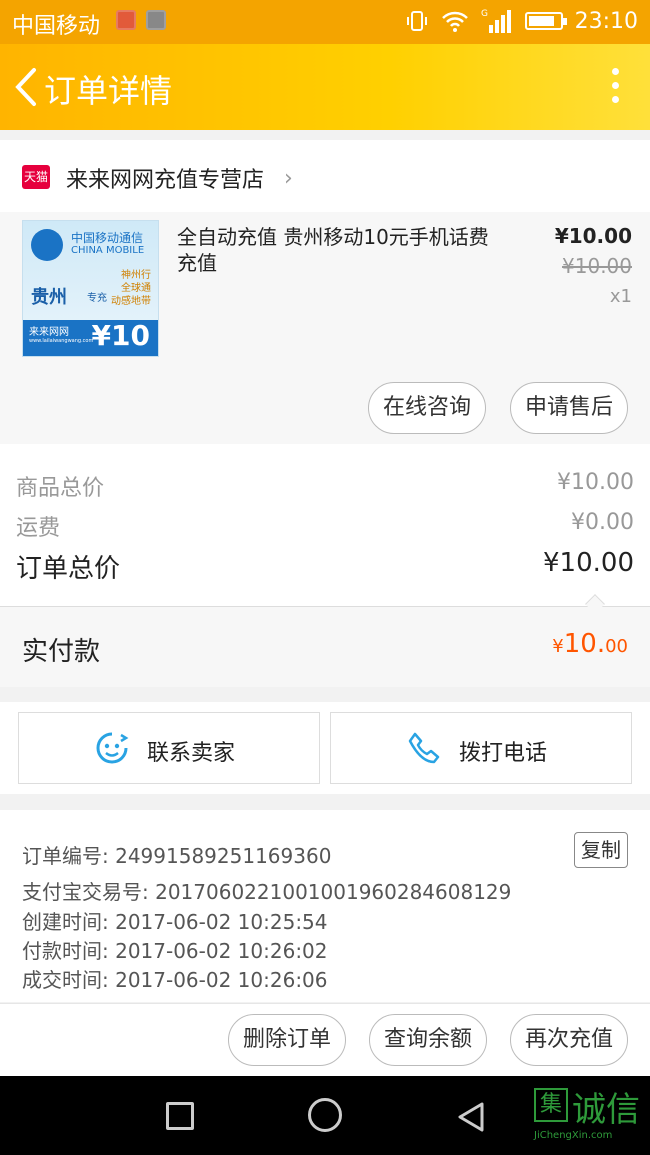 This screenshot has height=1155, width=650. Describe the element at coordinates (615, 88) in the screenshot. I see `more-menu-icon` at that location.